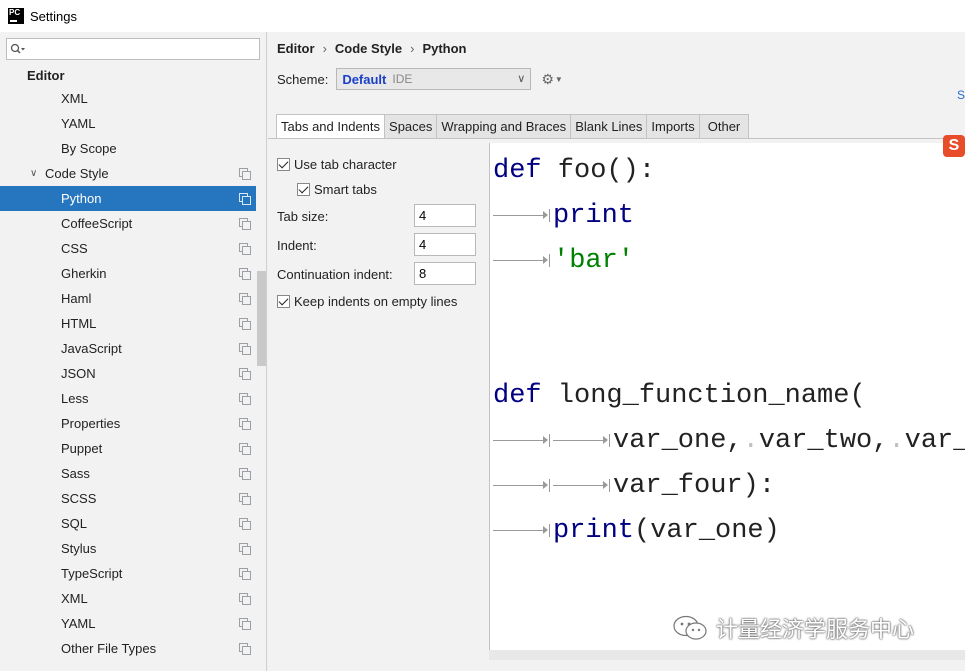  Describe the element at coordinates (128, 648) in the screenshot. I see `tree-item-other-file-types: Other File Types` at that location.